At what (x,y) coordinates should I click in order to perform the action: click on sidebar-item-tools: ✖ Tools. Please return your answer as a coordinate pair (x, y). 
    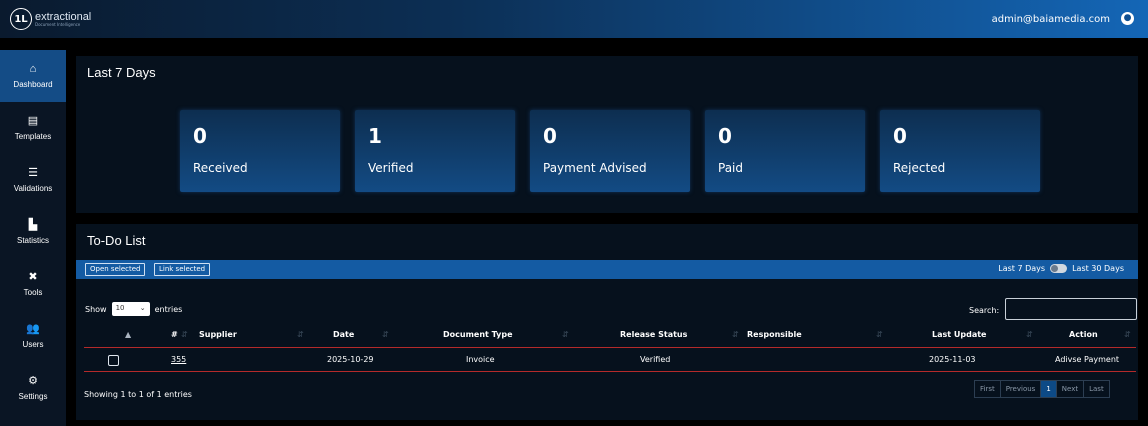
    Looking at the image, I should click on (33, 284).